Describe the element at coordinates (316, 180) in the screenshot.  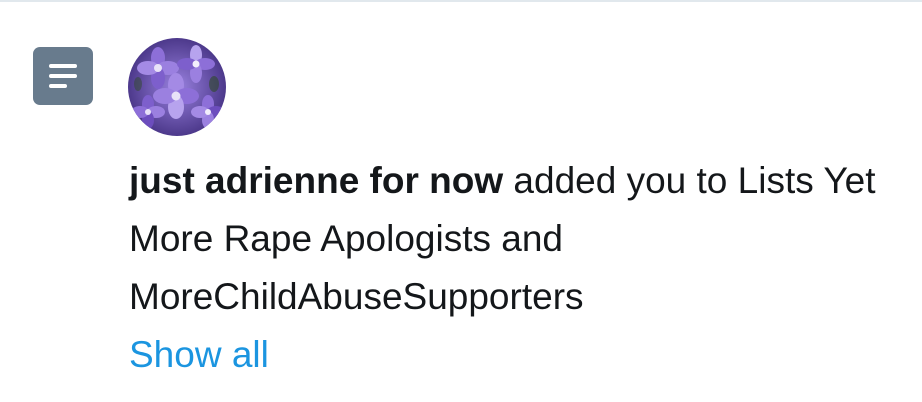
I see `actor-name: just adrienne for now` at that location.